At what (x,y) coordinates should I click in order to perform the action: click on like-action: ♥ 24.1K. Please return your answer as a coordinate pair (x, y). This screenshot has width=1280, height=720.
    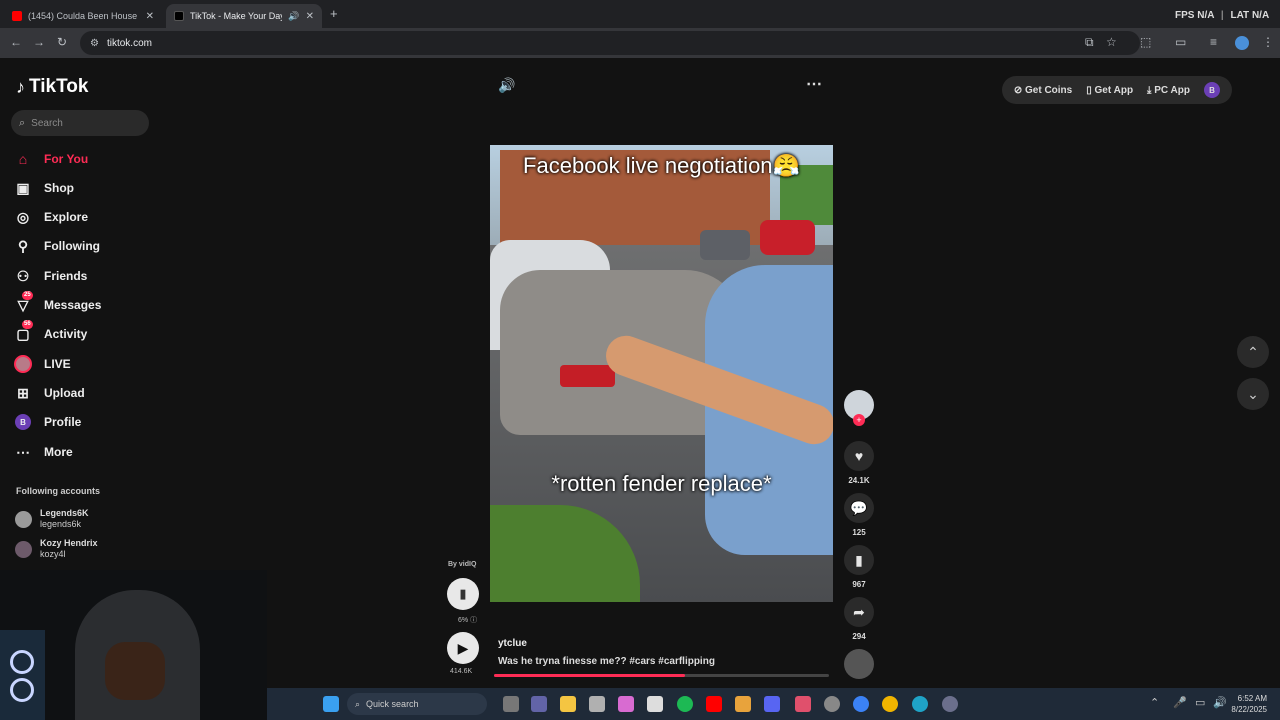
    Looking at the image, I should click on (859, 463).